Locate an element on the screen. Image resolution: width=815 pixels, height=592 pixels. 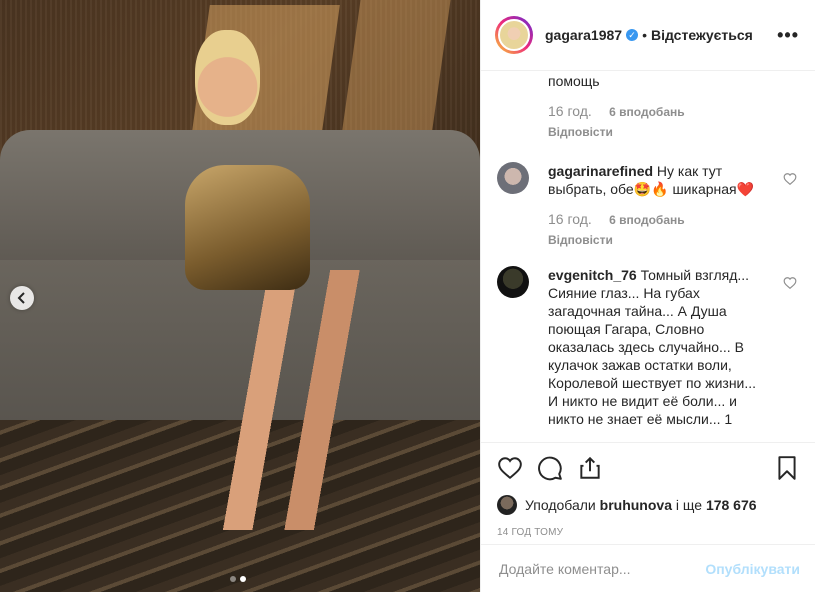
comment-bubble-icon is located at coordinates (550, 468).